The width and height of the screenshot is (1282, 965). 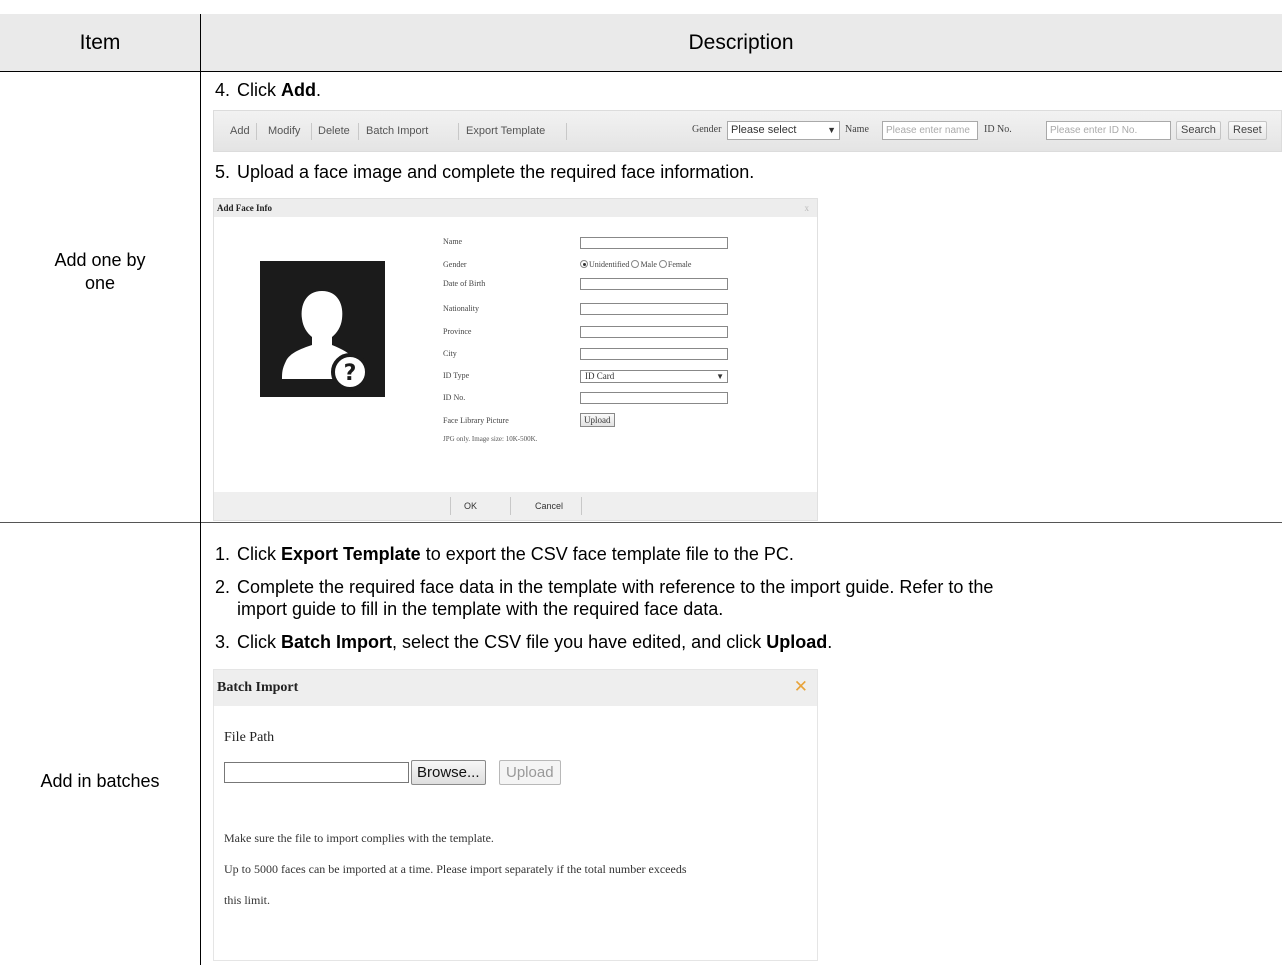 I want to click on delete-button: Delete, so click(x=334, y=131).